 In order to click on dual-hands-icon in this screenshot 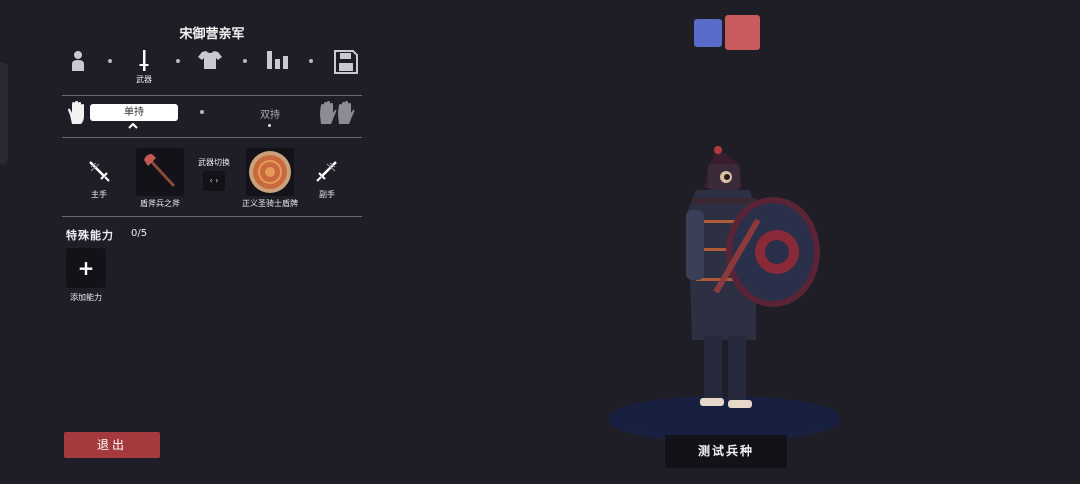, I will do `click(337, 112)`.